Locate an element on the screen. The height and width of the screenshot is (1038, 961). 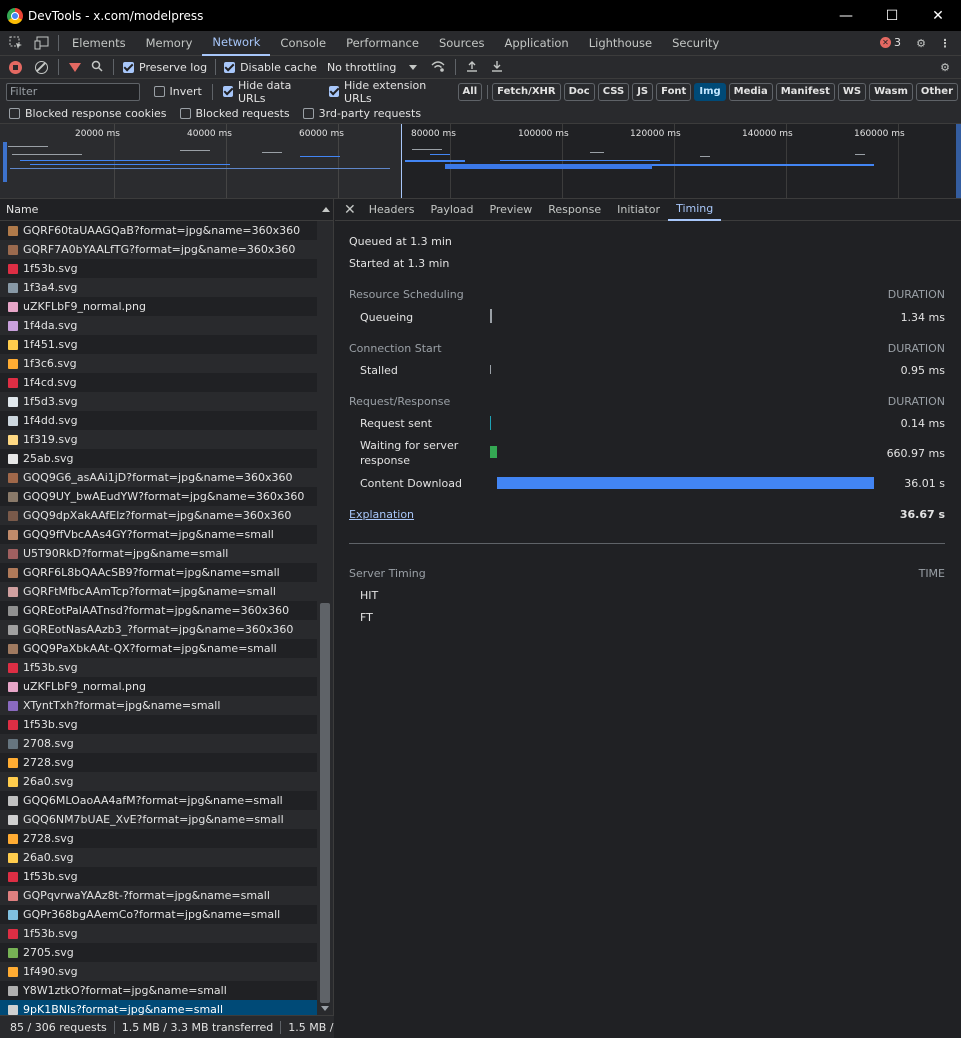
tab-security: Security is located at coordinates (695, 43).